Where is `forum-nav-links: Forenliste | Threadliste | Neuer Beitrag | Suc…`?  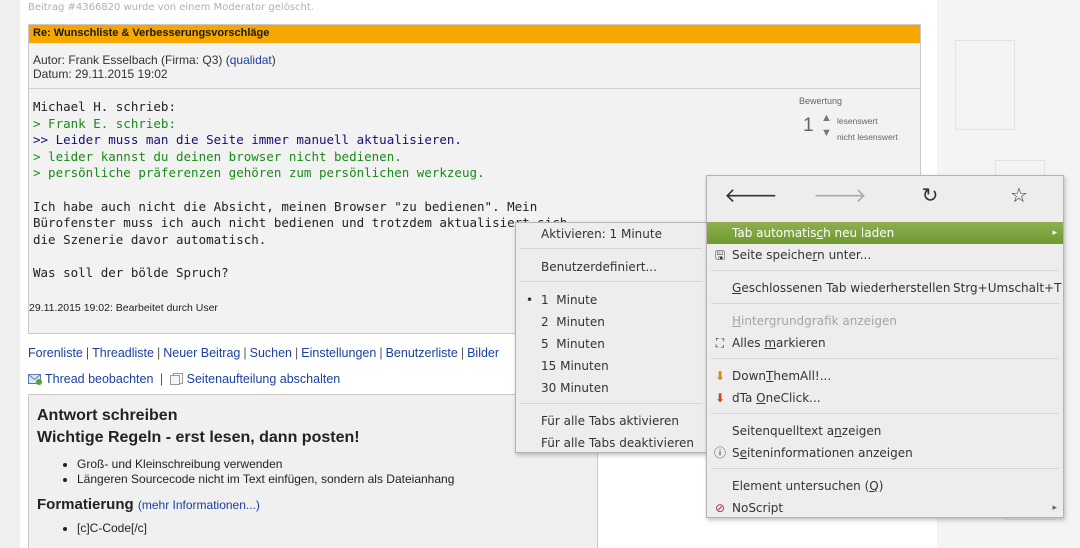
forum-nav-links: Forenliste | Threadliste | Neuer Beitrag | Suc… is located at coordinates (263, 353).